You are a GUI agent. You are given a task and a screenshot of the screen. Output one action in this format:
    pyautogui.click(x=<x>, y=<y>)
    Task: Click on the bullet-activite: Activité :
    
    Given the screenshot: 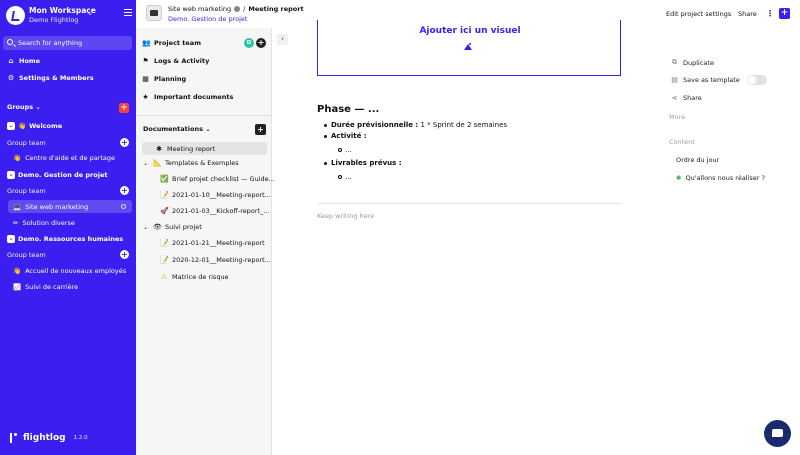 What is the action you would take?
    pyautogui.click(x=345, y=136)
    